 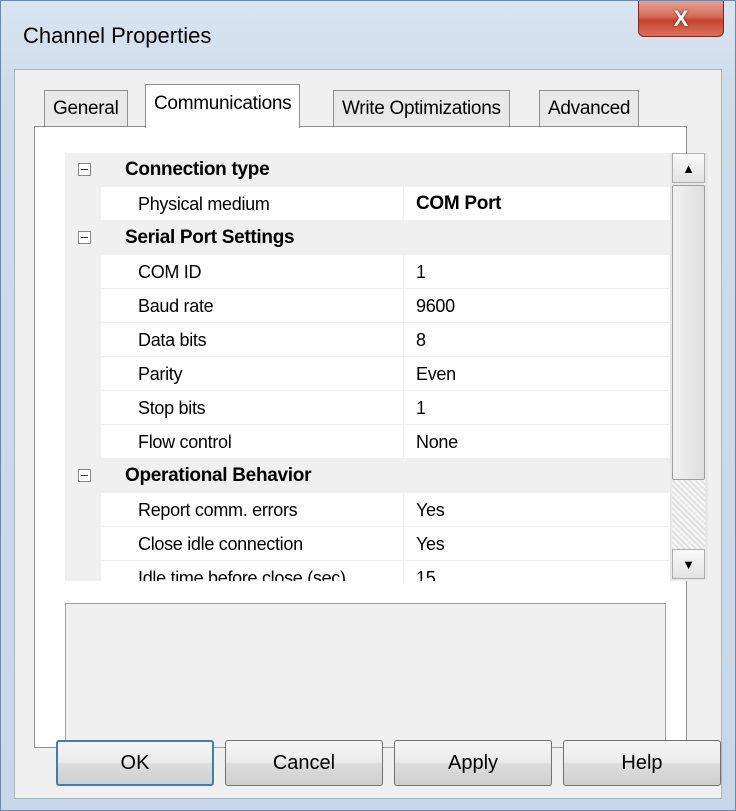 I want to click on dialog-title: Channel Properties, so click(x=117, y=35).